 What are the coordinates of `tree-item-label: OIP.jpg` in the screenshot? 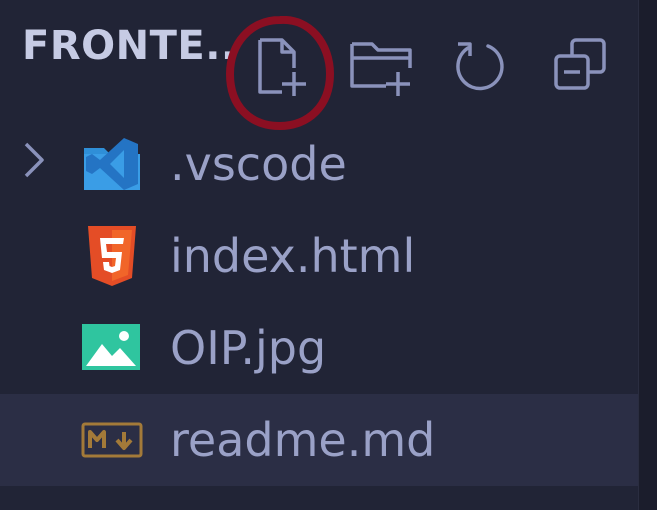 It's located at (248, 348).